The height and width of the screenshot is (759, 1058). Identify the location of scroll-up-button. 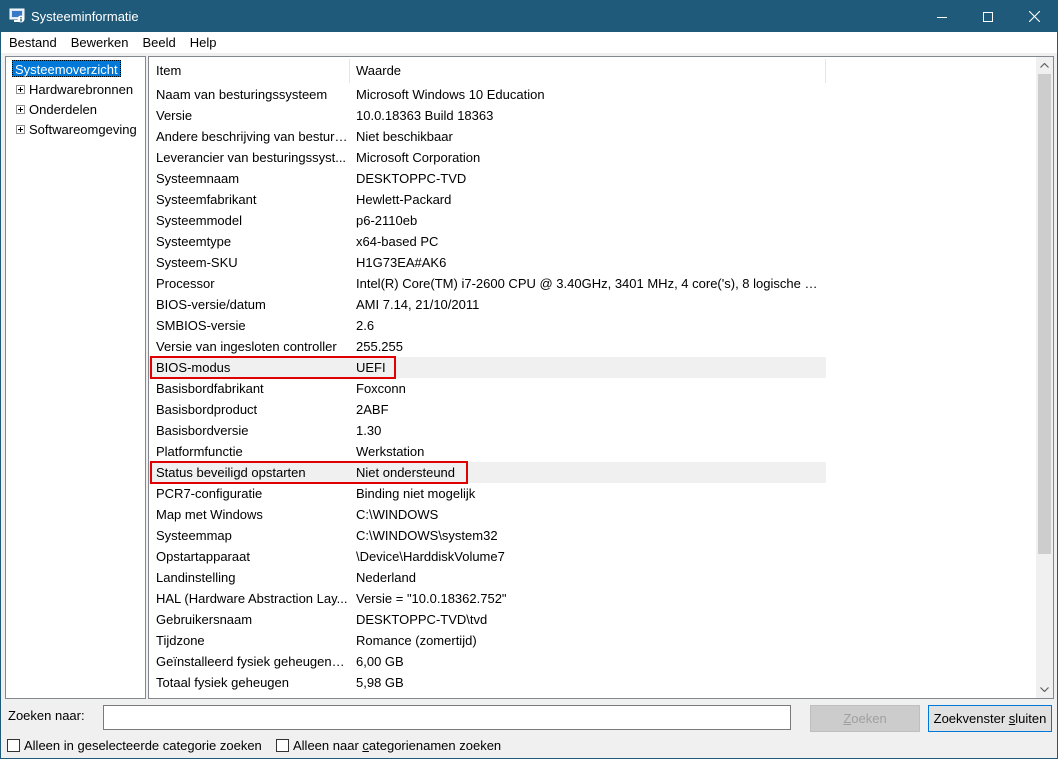
(1044, 65).